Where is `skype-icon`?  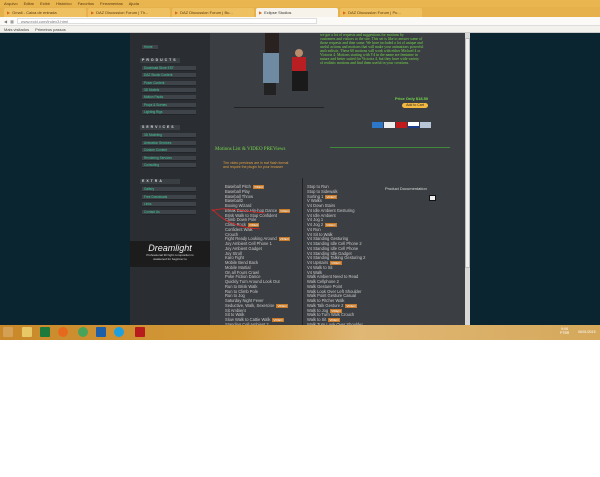
skype-icon is located at coordinates (119, 332).